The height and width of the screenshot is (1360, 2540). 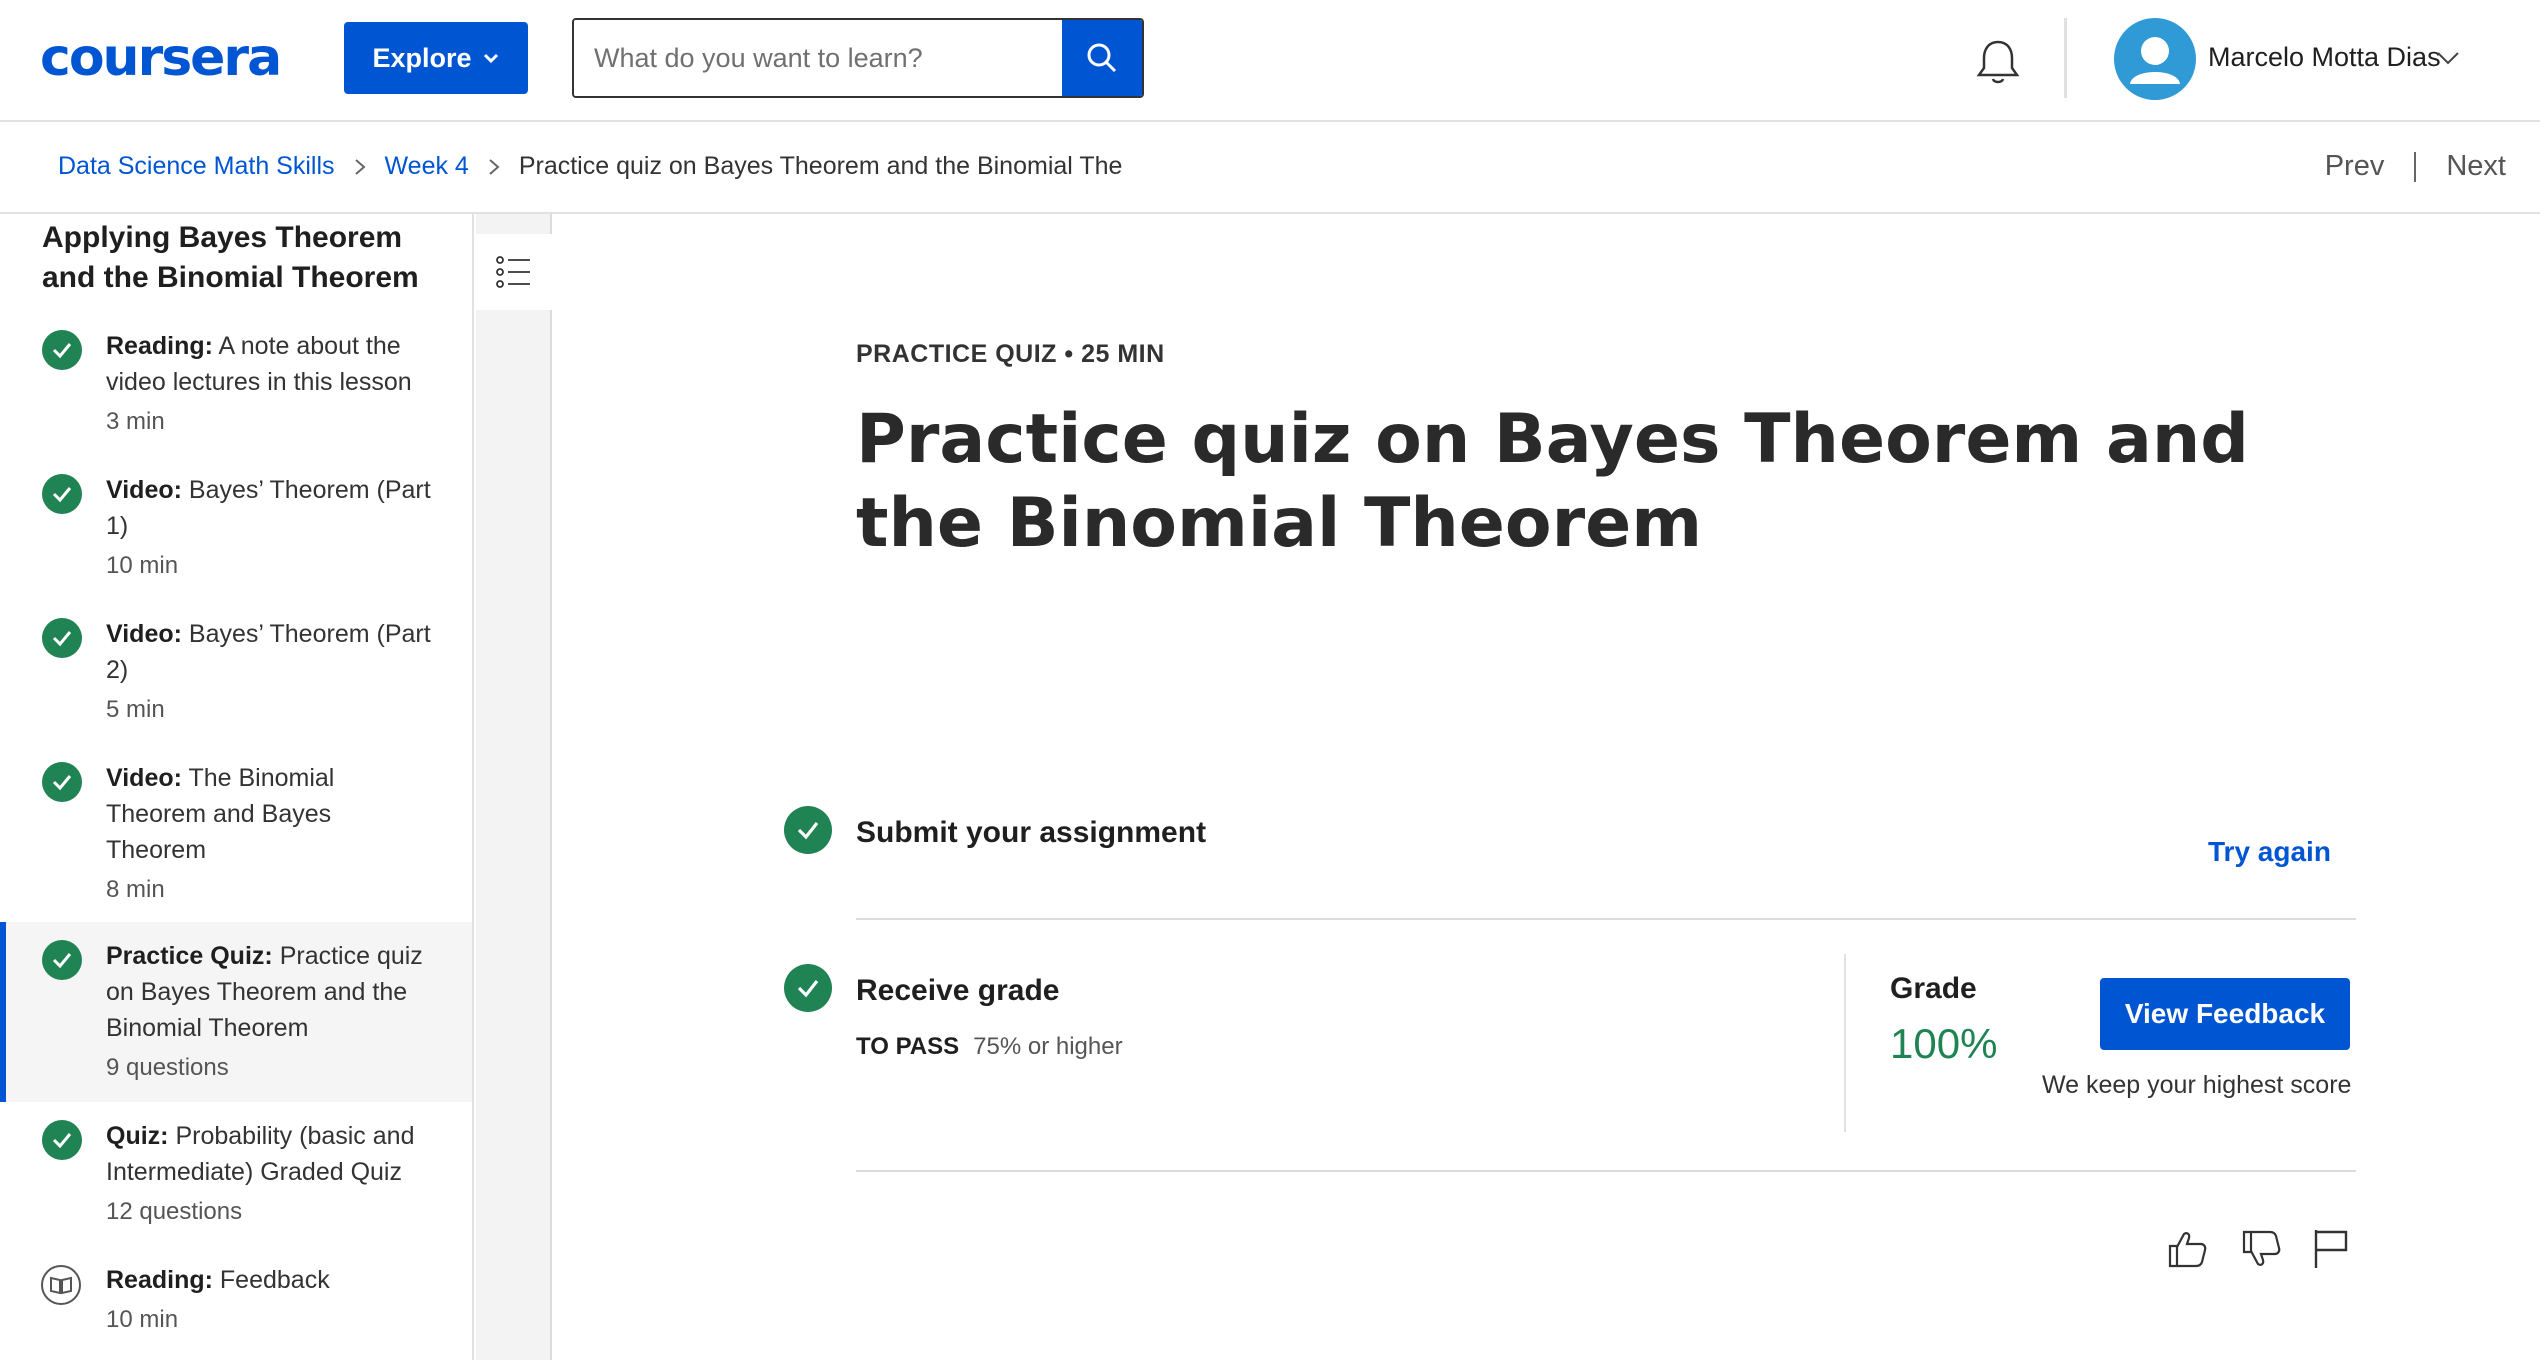 I want to click on item-title: Feedback, so click(x=274, y=1280).